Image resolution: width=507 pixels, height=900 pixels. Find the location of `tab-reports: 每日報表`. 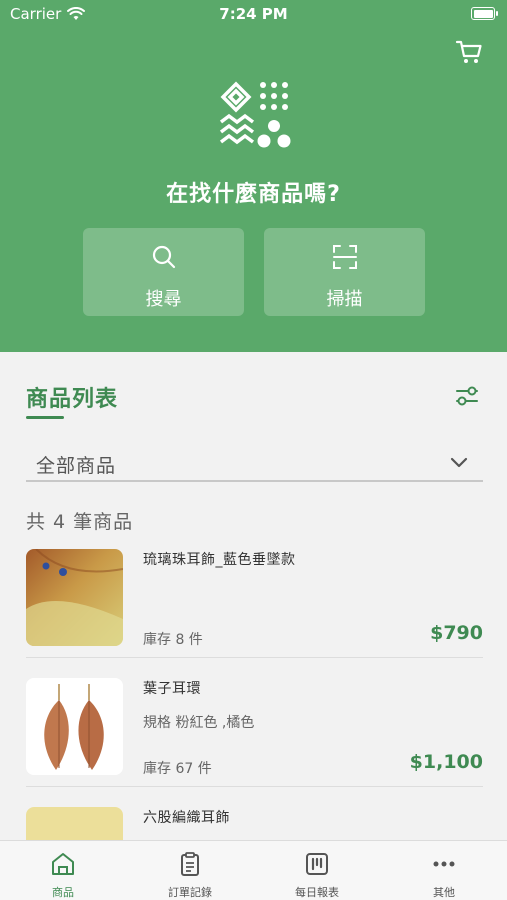

tab-reports: 每日報表 is located at coordinates (317, 870).